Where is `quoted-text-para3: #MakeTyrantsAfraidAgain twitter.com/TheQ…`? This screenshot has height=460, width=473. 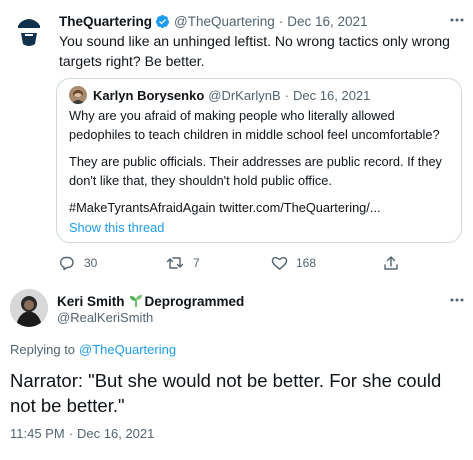 quoted-text-para3: #MakeTyrantsAfraidAgain twitter.com/TheQ… is located at coordinates (225, 207).